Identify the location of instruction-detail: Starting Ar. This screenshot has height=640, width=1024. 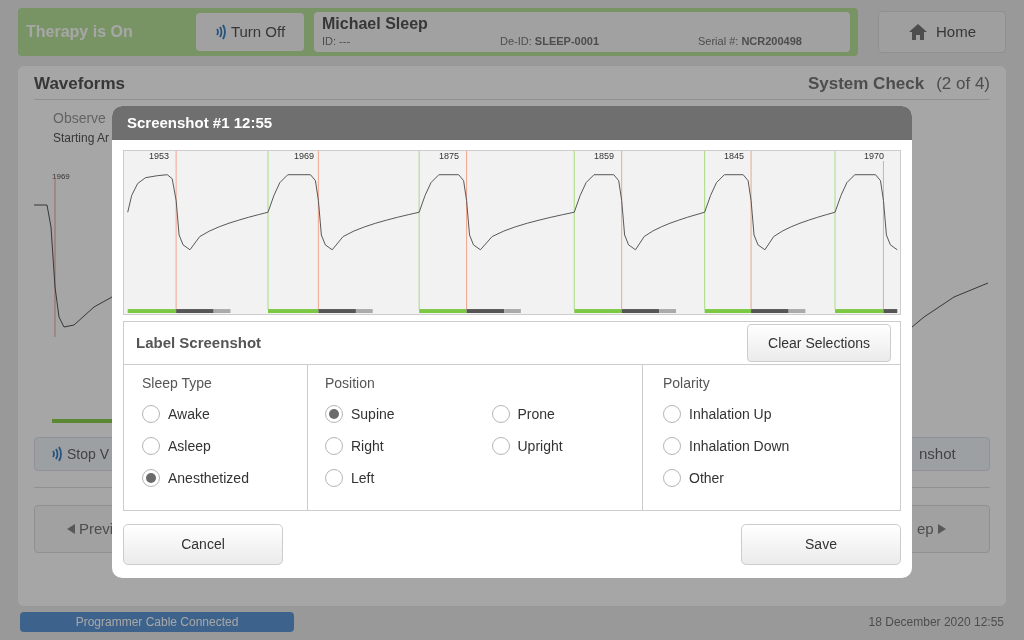
(81, 138).